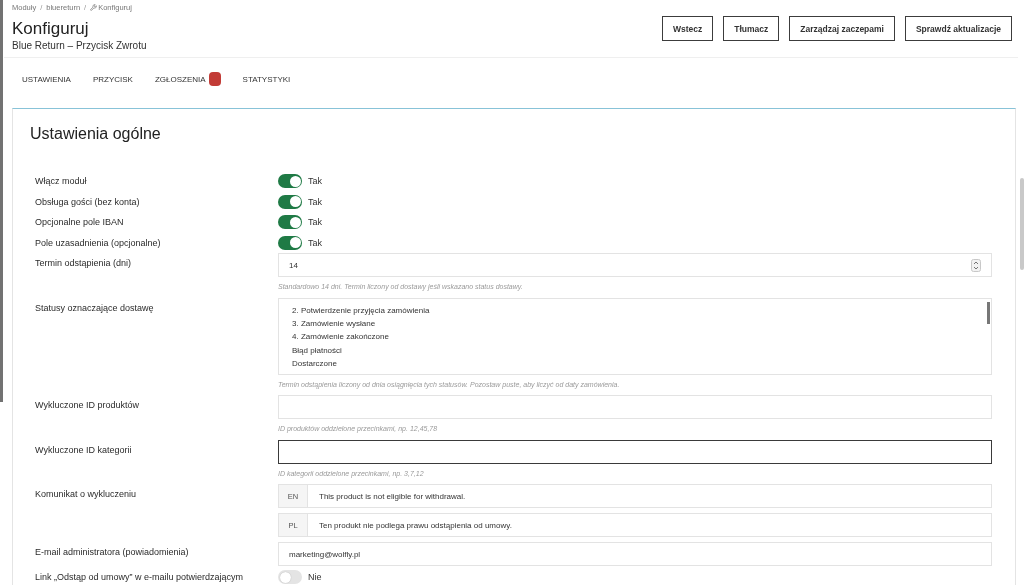  I want to click on header-button: Wstecz, so click(688, 28).